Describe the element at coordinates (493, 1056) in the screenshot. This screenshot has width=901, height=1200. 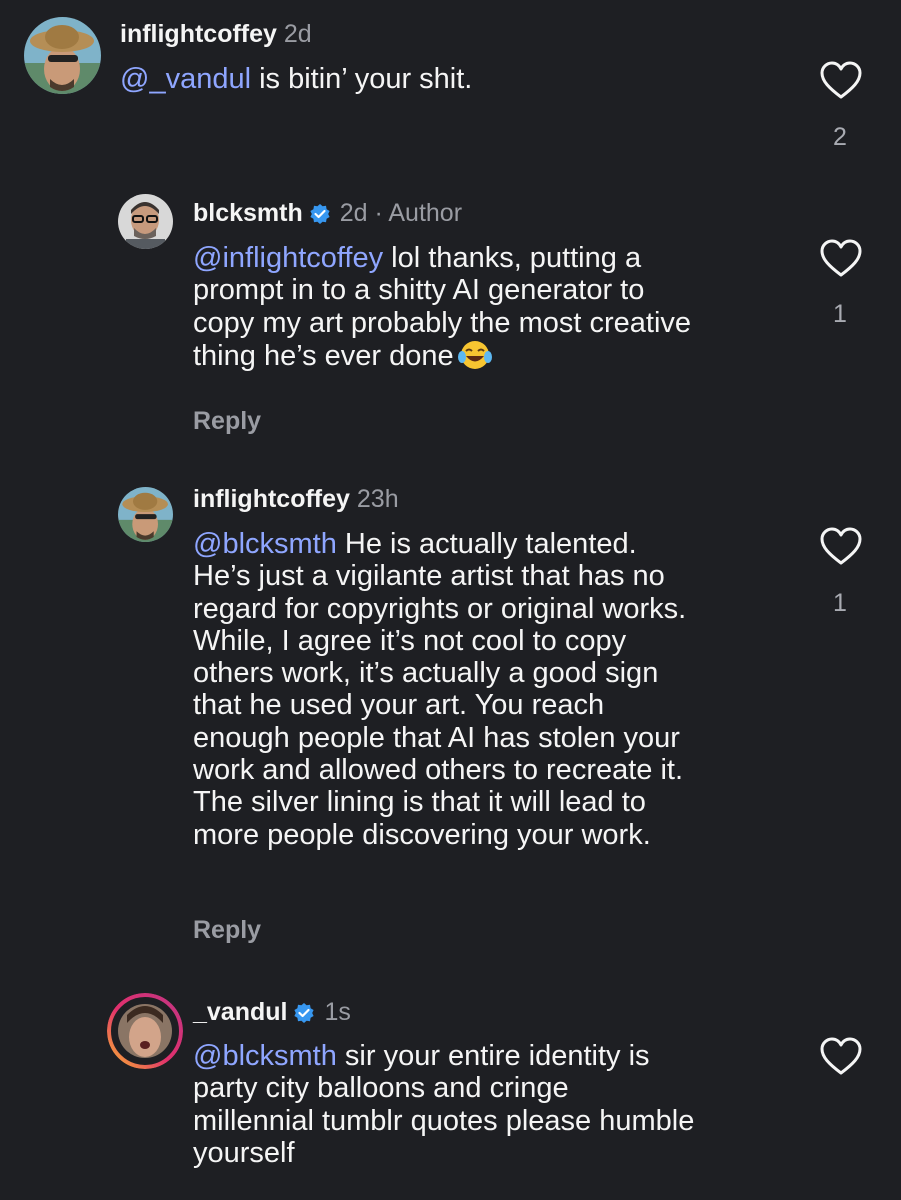
I see `comment-text: sir your entire identity is` at that location.